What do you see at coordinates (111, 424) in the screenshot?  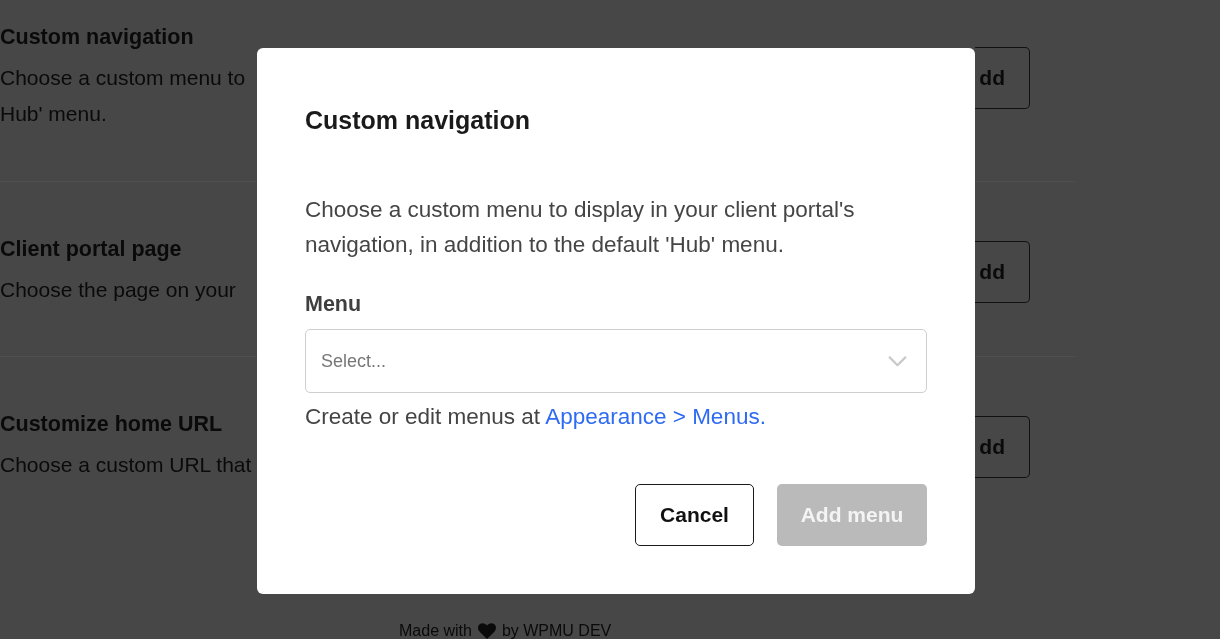 I see `section-title: Customize home URL` at bounding box center [111, 424].